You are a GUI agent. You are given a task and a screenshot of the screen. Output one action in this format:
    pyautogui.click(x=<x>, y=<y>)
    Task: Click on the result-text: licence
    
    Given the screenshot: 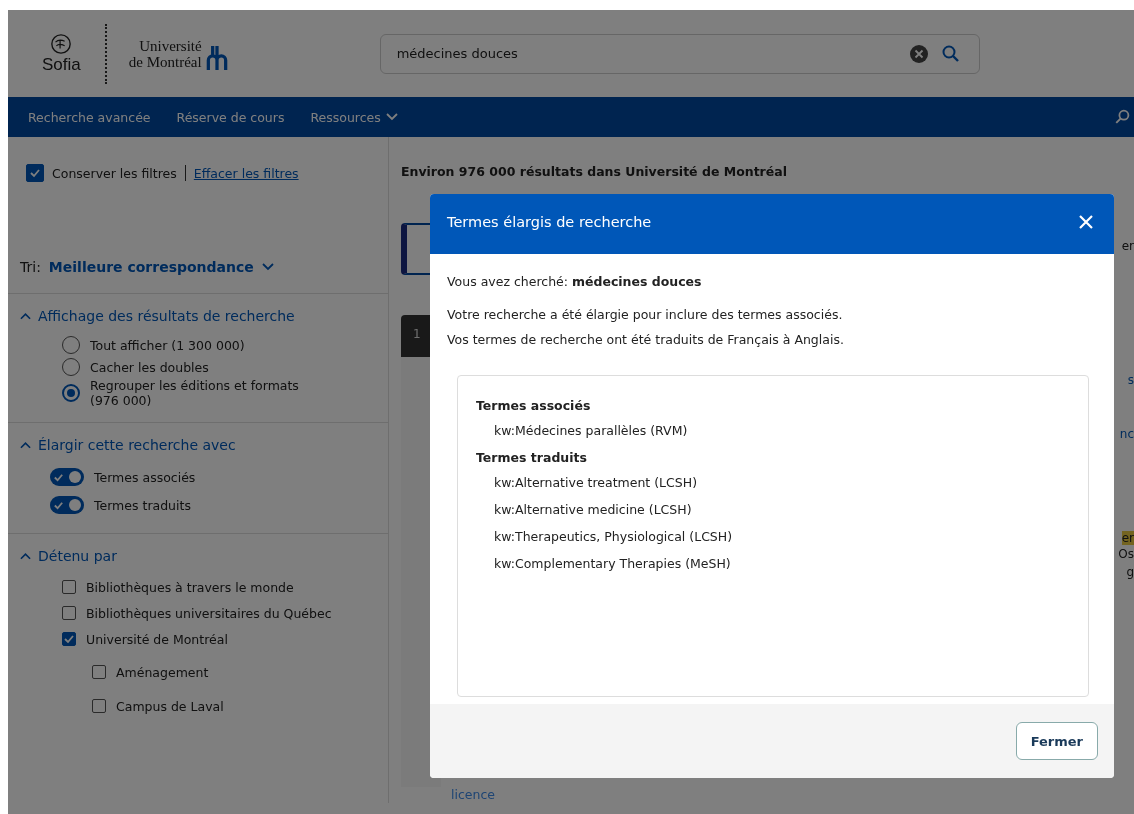 What is the action you would take?
    pyautogui.click(x=472, y=795)
    